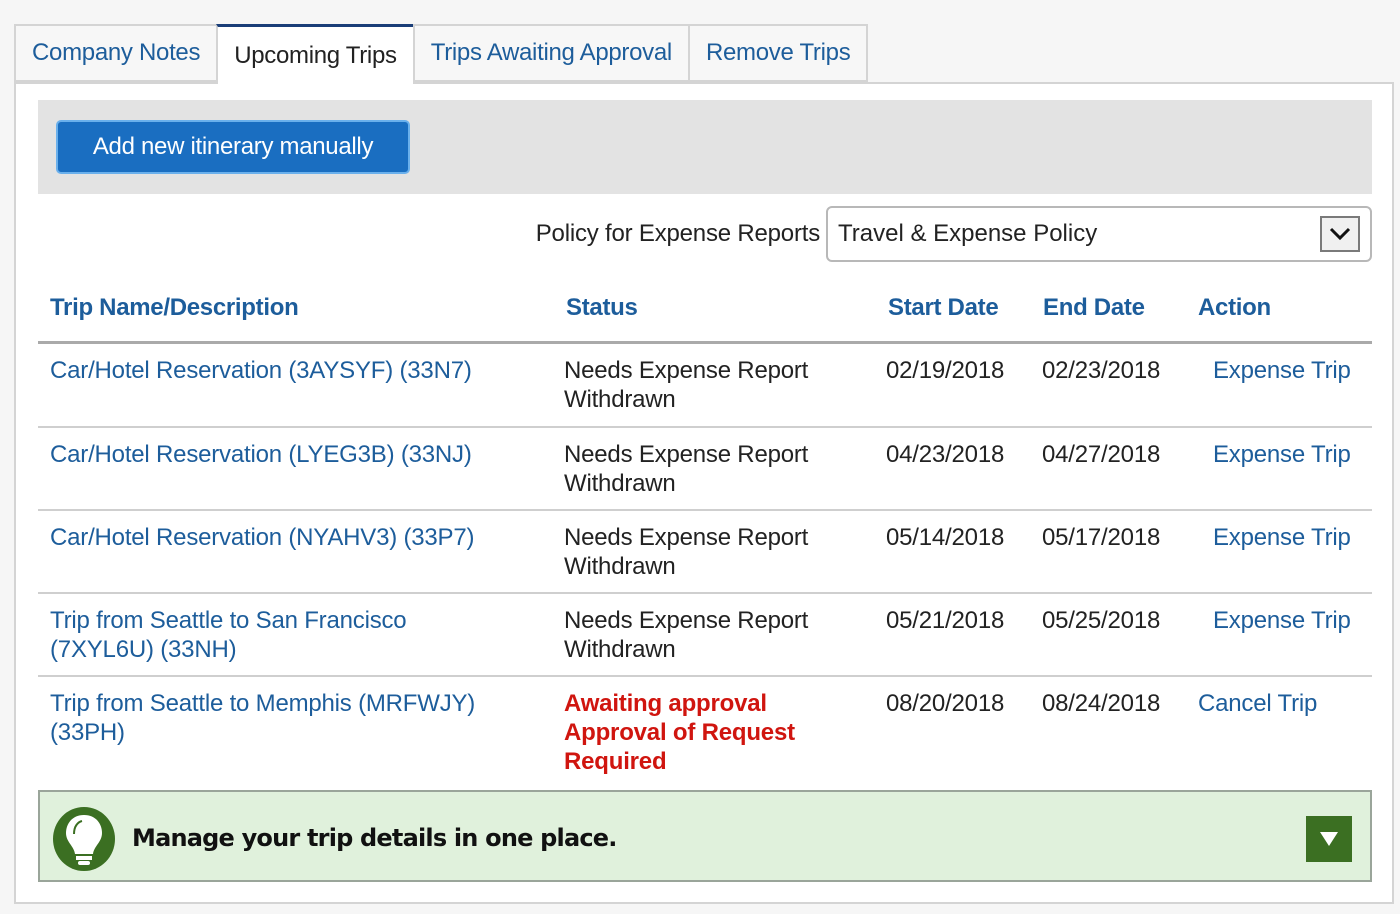  What do you see at coordinates (968, 233) in the screenshot?
I see `policy-selected-value: Travel & Expense Policy` at bounding box center [968, 233].